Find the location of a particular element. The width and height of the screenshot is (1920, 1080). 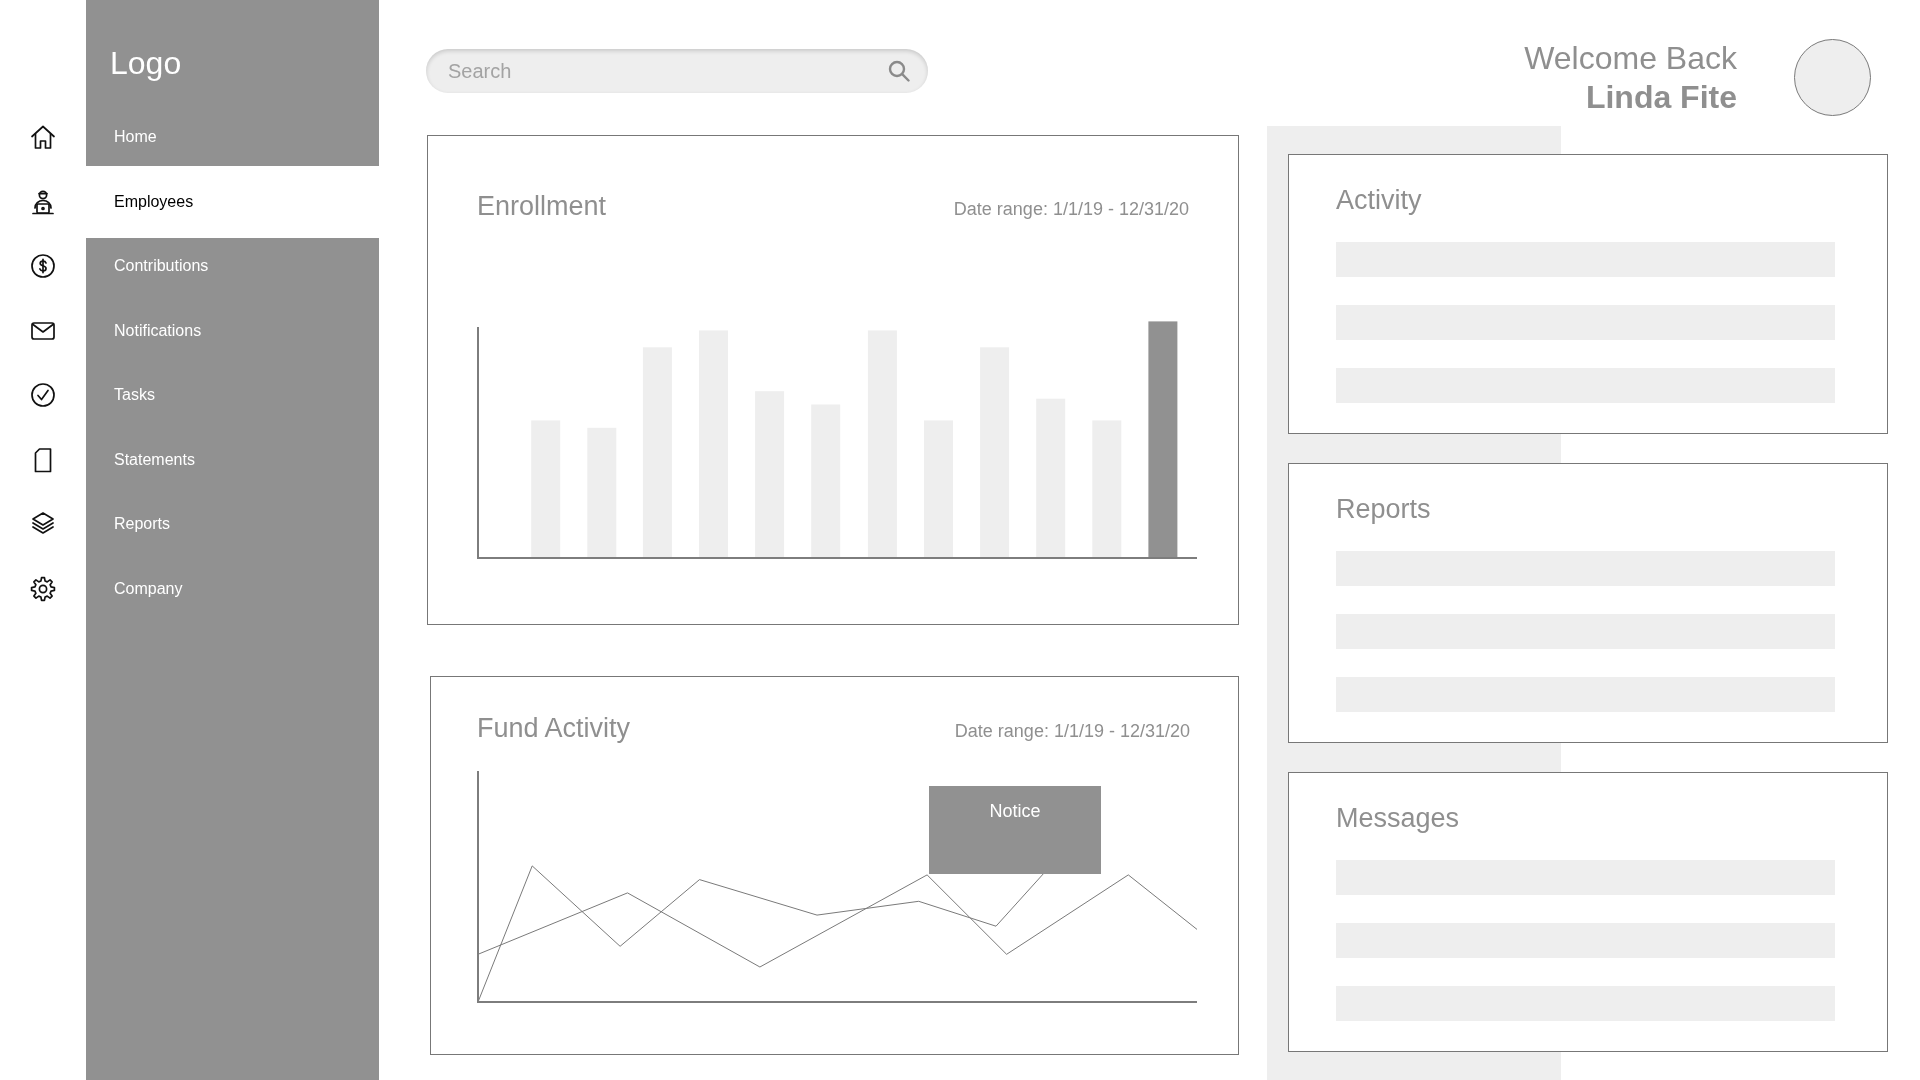

nav-item: Tasks is located at coordinates (232, 395).